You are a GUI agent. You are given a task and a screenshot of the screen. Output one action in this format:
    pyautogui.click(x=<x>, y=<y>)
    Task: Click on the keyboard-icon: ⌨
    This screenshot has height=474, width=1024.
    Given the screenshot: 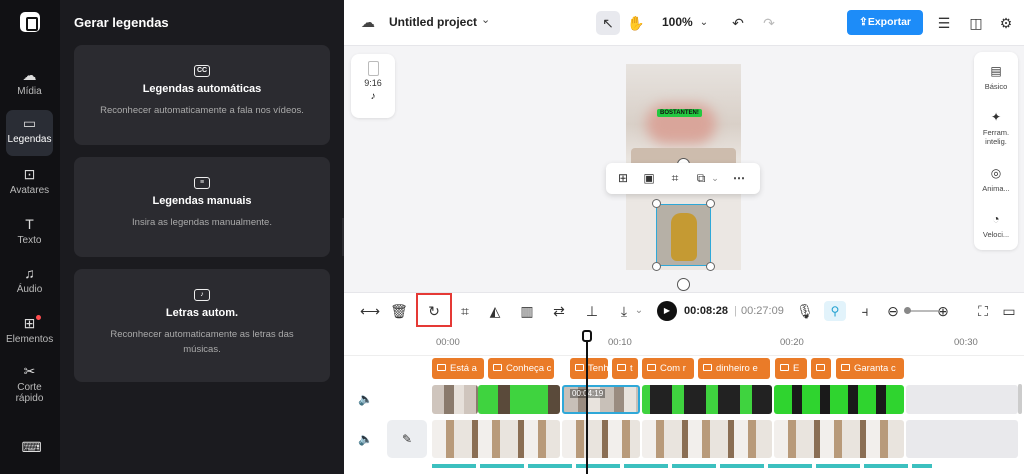 What is the action you would take?
    pyautogui.click(x=31, y=447)
    